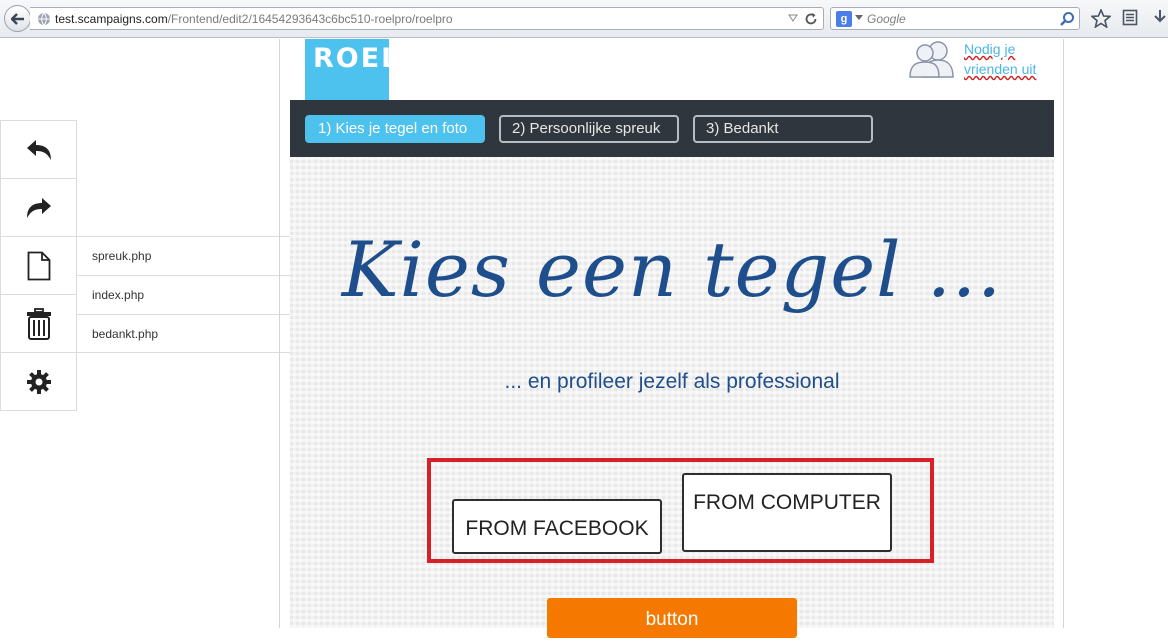 The height and width of the screenshot is (642, 1168). What do you see at coordinates (557, 526) in the screenshot?
I see `from-facebook-button: FROM FACEBOOK` at bounding box center [557, 526].